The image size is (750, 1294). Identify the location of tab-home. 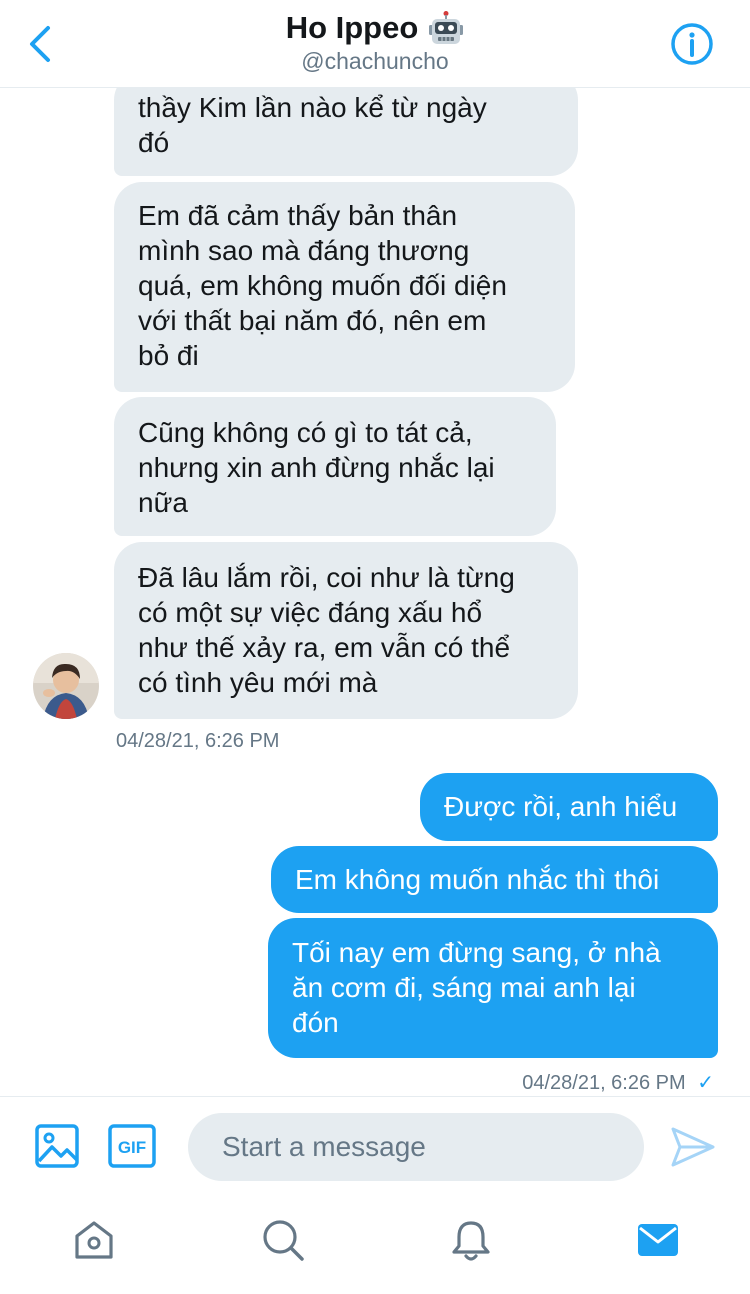
(94, 1240).